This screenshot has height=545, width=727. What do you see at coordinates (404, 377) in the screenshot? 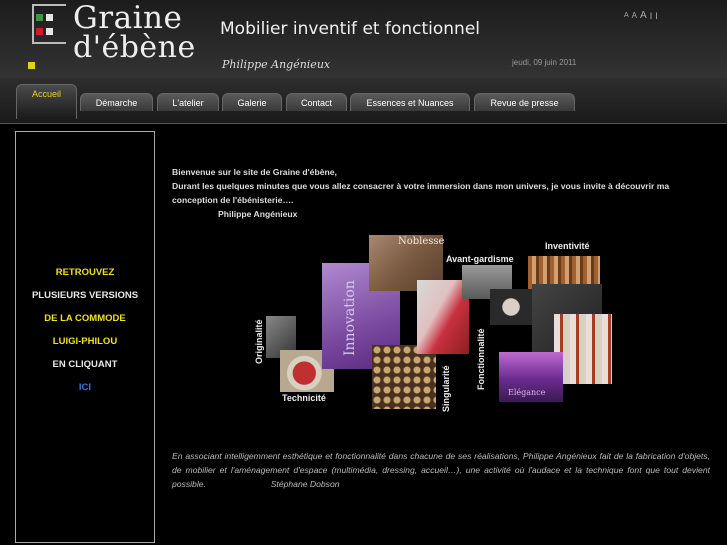
I see `tile-bamboo` at bounding box center [404, 377].